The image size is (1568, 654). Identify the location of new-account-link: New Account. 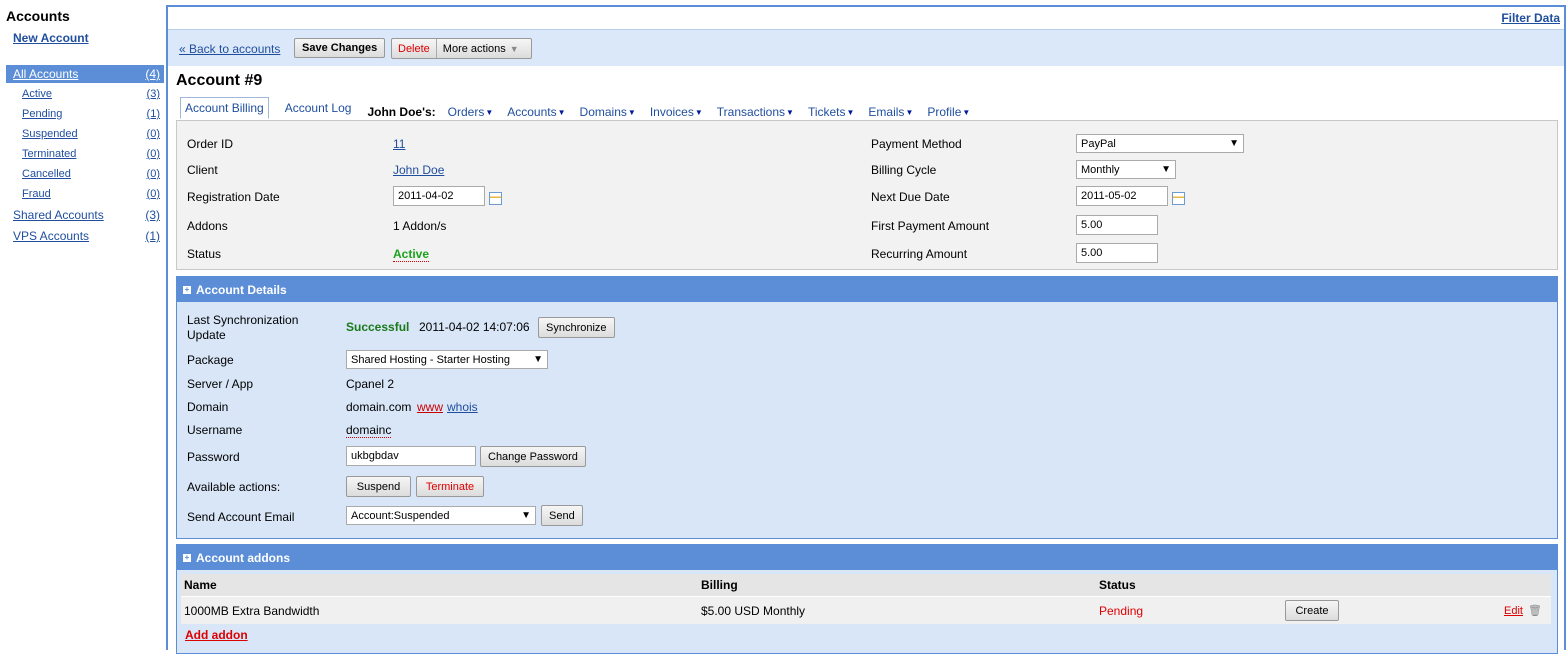
(51, 38).